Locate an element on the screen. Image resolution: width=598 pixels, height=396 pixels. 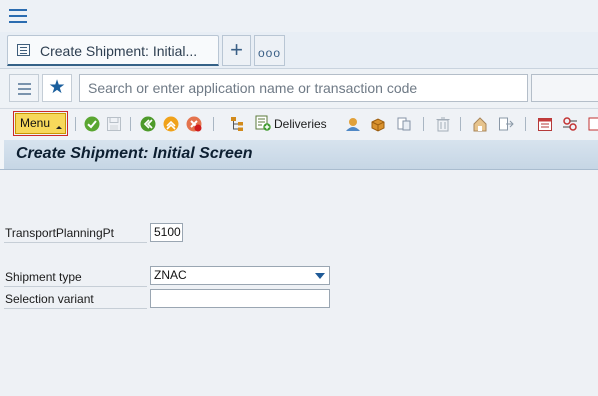
settings-switch-icon is located at coordinates (570, 124).